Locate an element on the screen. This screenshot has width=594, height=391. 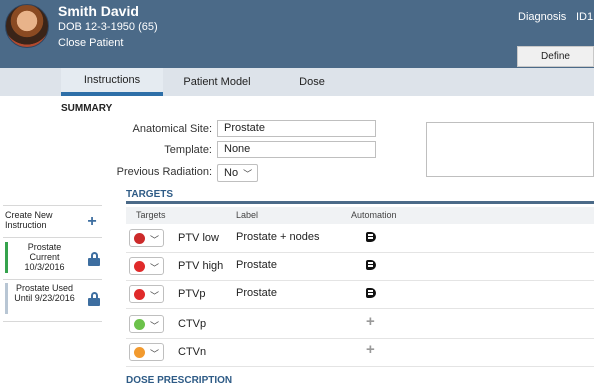
targets-table-header: Targets Label Automation is located at coordinates (360, 215).